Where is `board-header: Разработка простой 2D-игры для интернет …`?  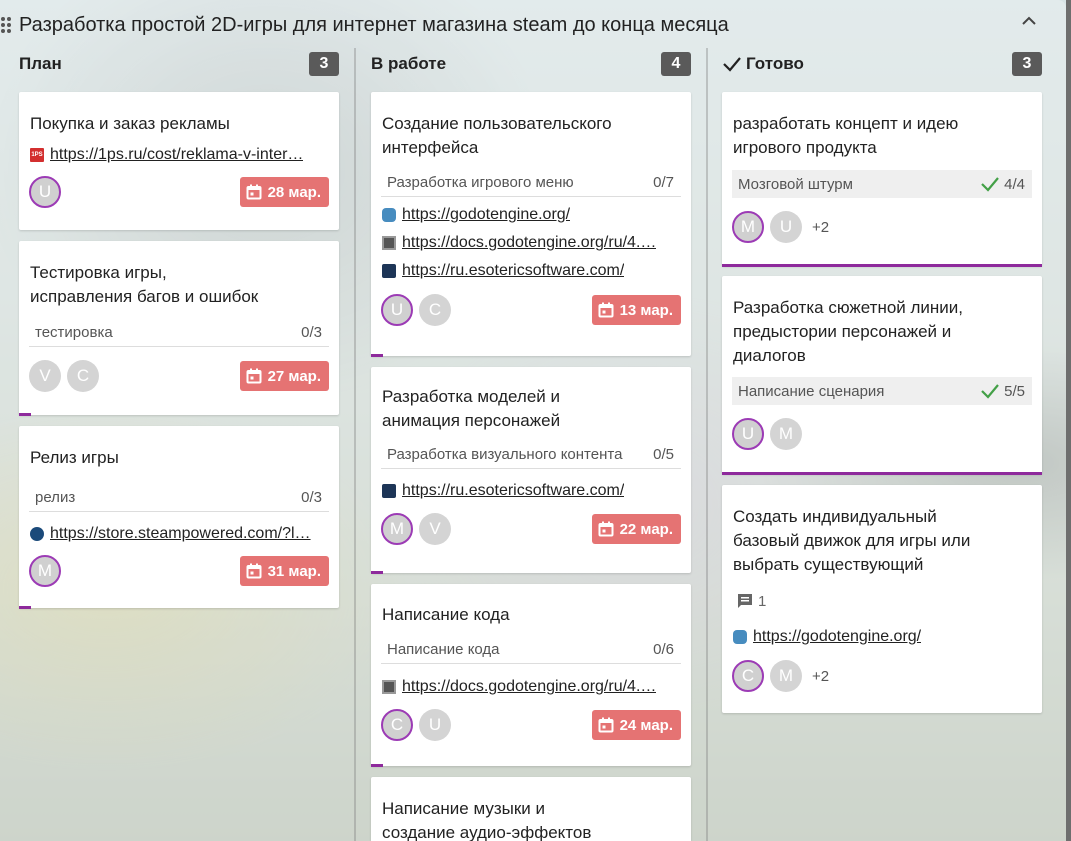 board-header: Разработка простой 2D-игры для интернет … is located at coordinates (533, 25).